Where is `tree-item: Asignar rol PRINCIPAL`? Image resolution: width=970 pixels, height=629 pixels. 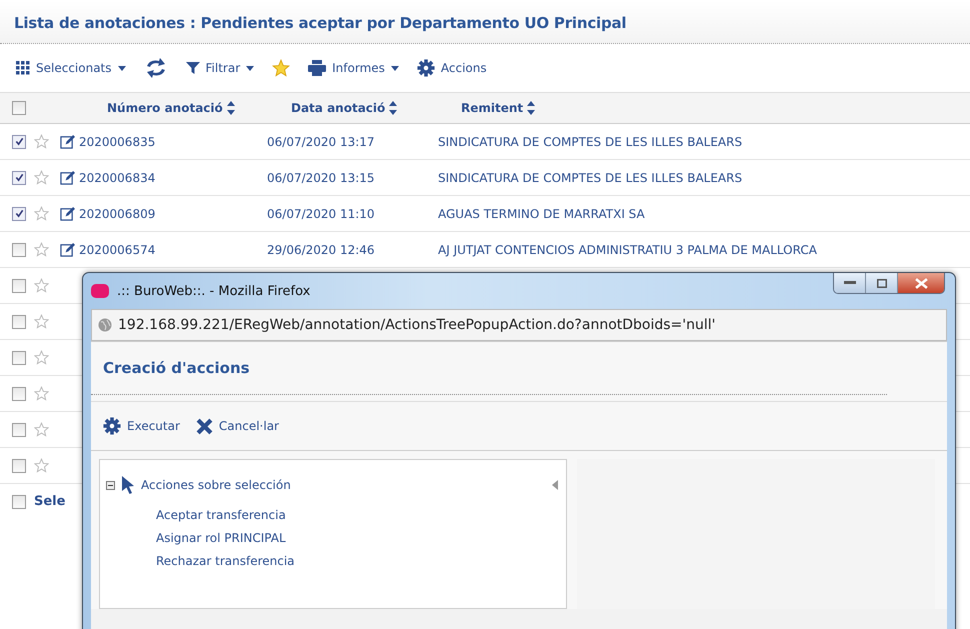 tree-item: Asignar rol PRINCIPAL is located at coordinates (221, 538).